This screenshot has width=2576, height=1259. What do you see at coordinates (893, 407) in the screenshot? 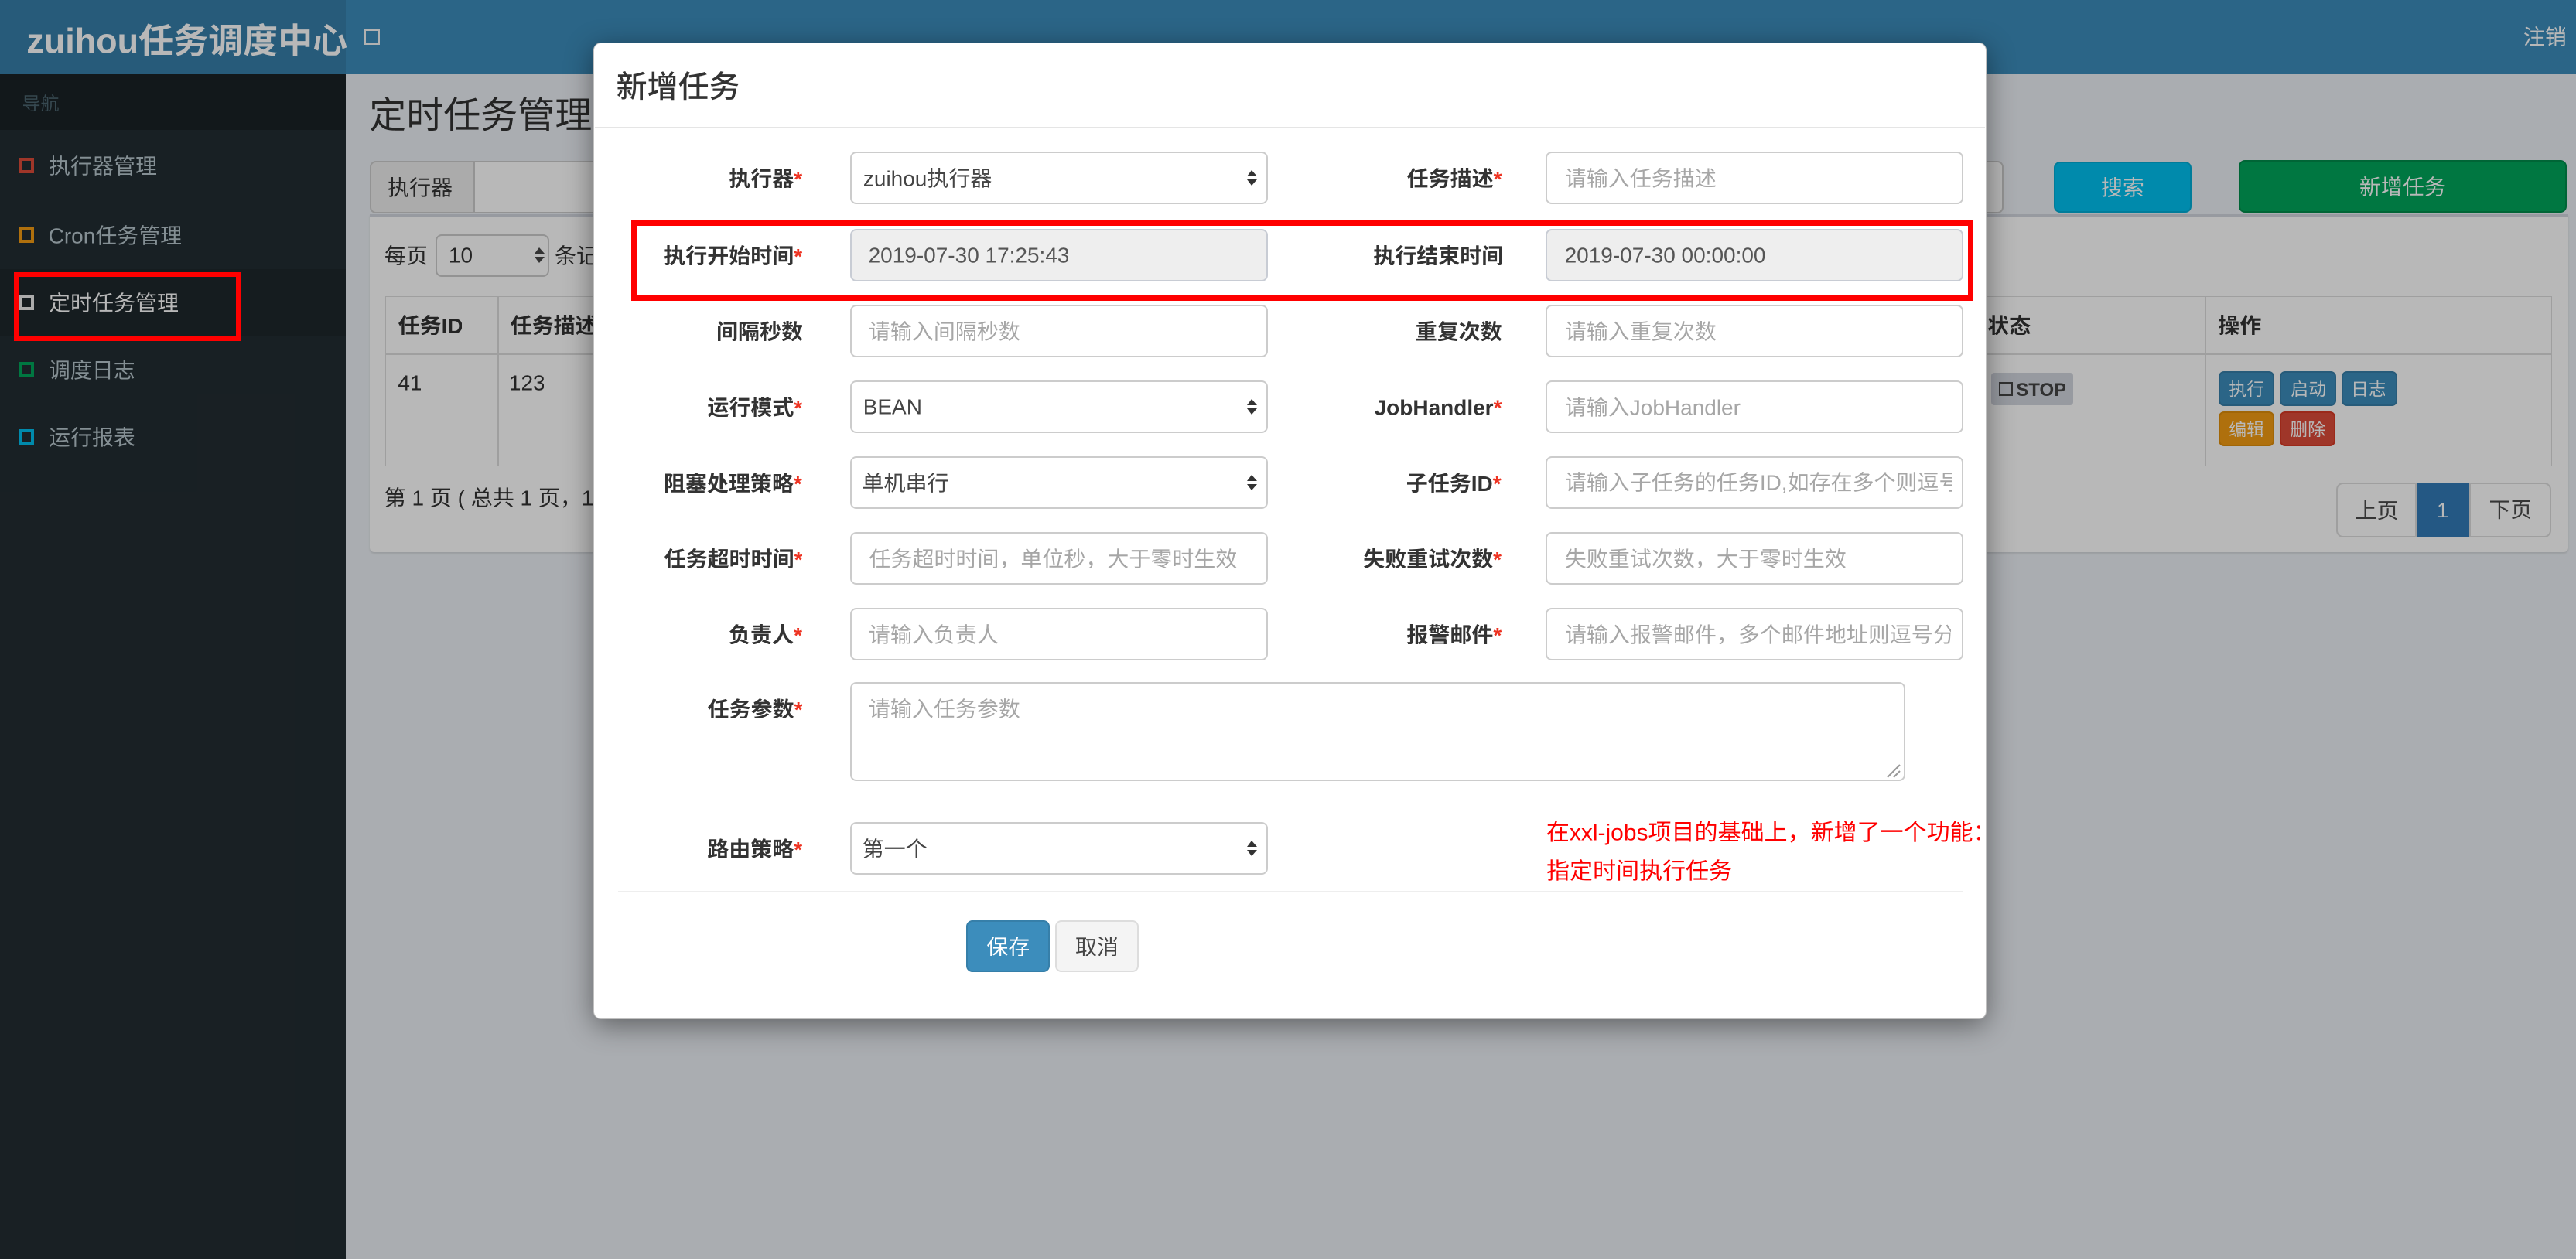
I see `svg-text: BEAN` at bounding box center [893, 407].